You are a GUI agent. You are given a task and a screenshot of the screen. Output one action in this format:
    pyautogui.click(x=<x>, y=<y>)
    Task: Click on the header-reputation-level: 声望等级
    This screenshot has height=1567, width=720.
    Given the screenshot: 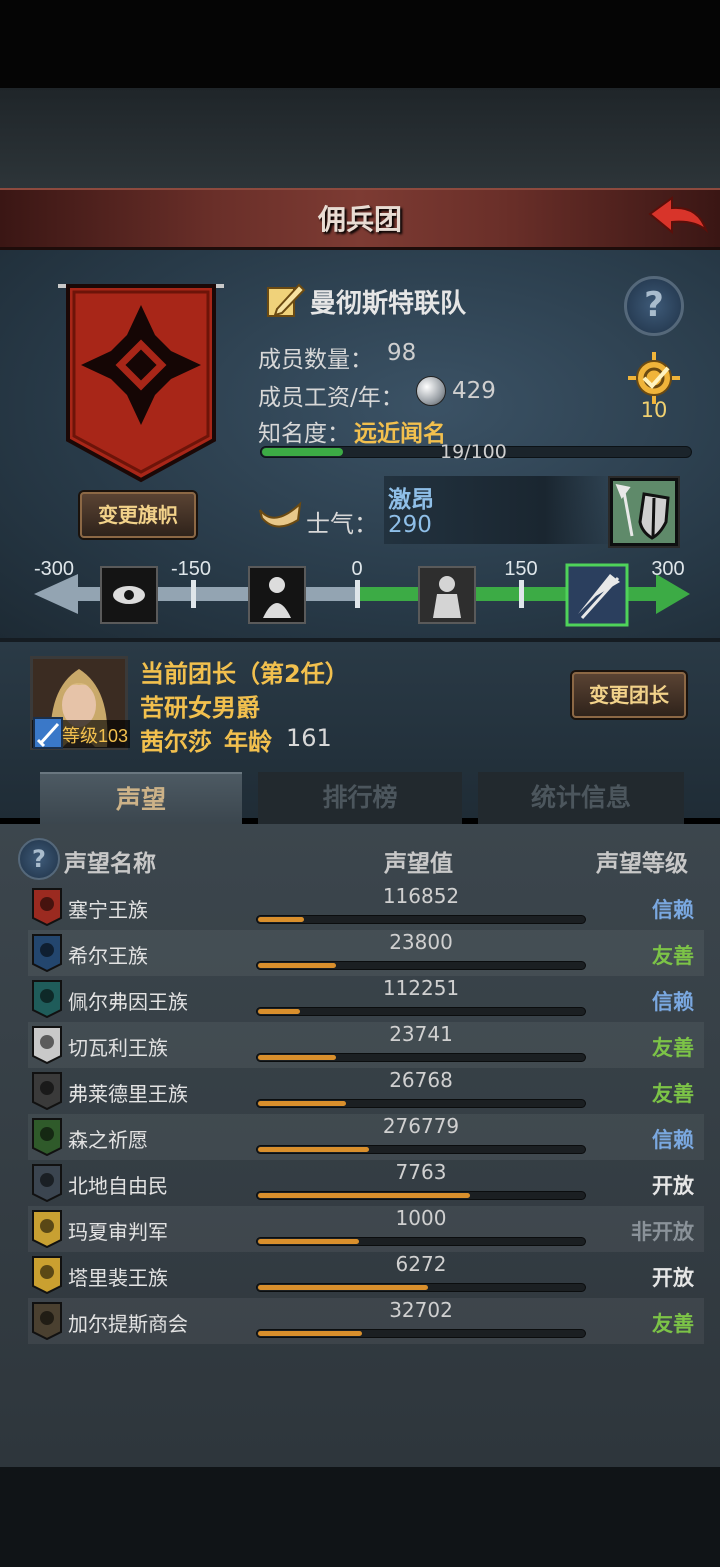 What is the action you would take?
    pyautogui.click(x=642, y=864)
    